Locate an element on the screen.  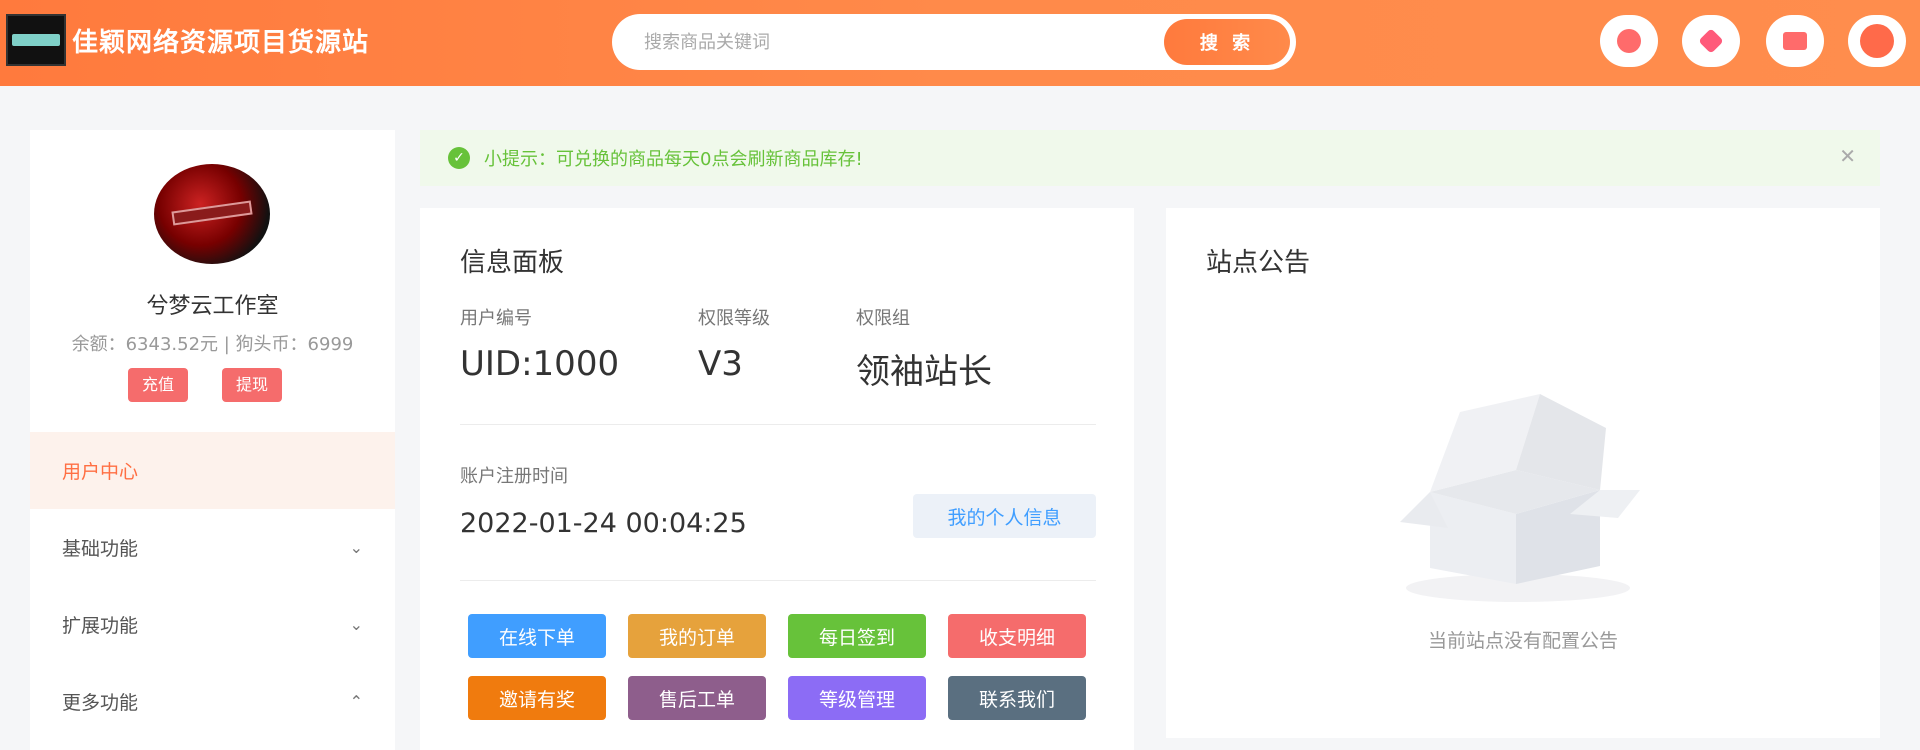
invite-reward-button: 邀请有奖 is located at coordinates (537, 698).